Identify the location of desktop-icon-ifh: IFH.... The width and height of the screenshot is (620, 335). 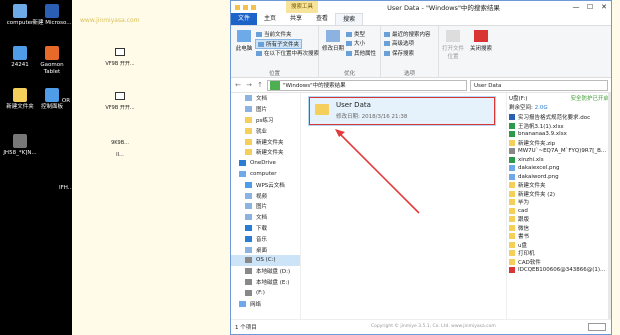
(66, 188).